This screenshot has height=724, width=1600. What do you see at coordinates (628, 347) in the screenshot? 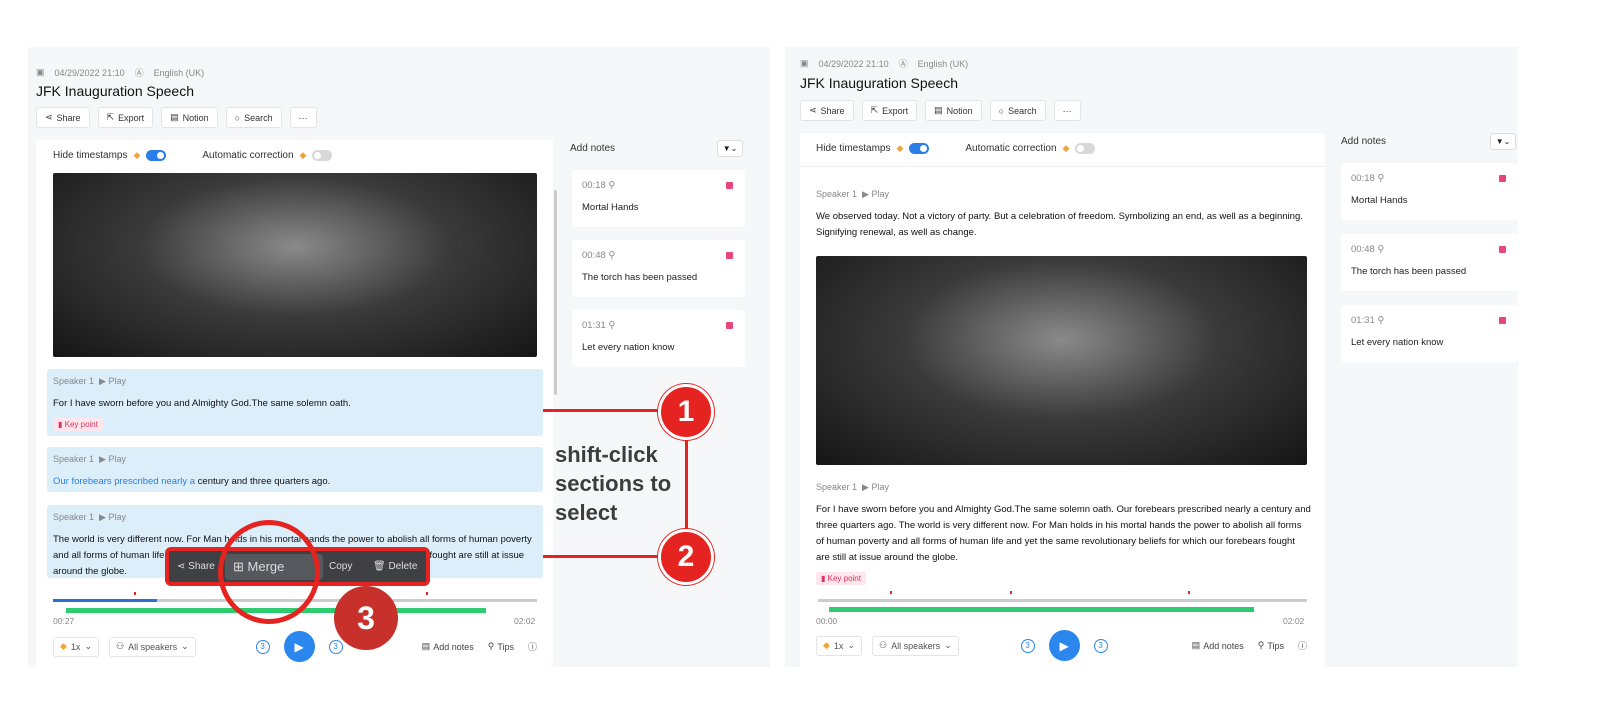
I see `note-label: Let every nation know` at bounding box center [628, 347].